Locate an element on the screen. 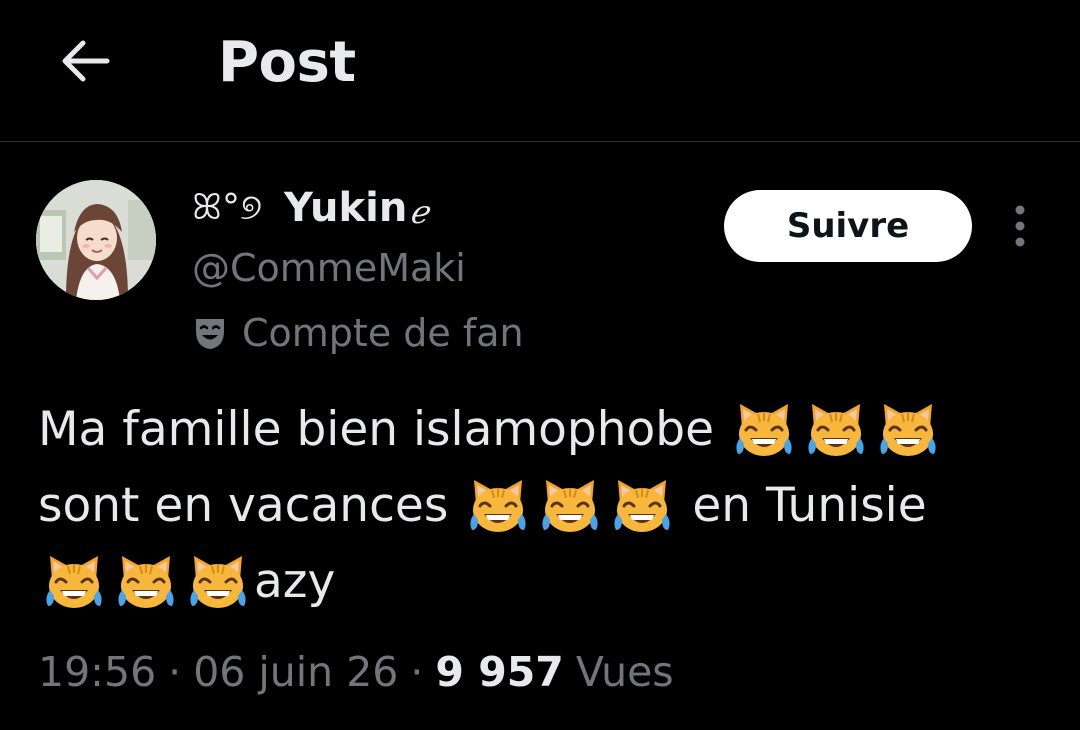 The width and height of the screenshot is (1080, 730). author-name: Yukin is located at coordinates (345, 208).